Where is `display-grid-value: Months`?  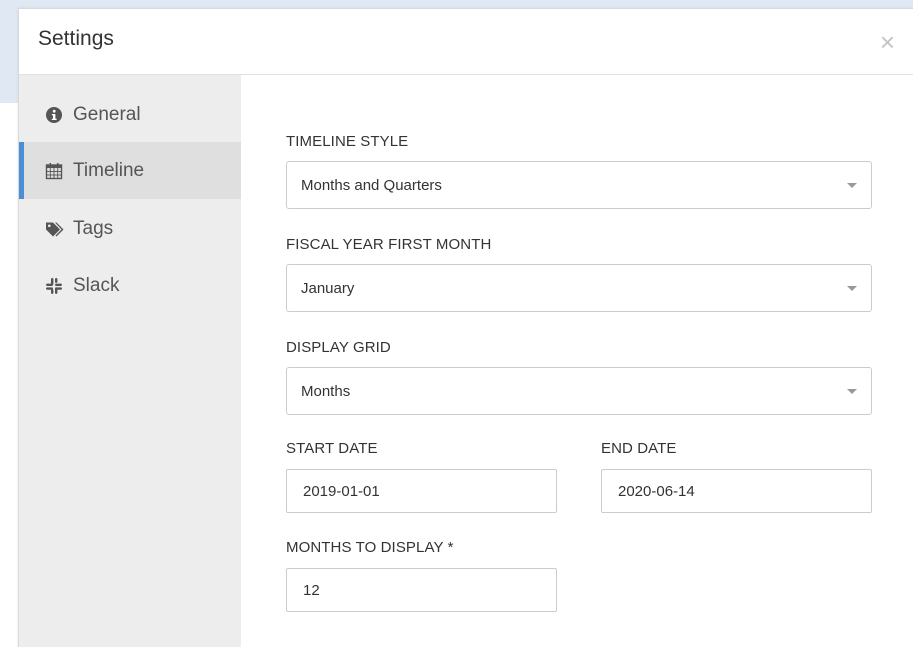
display-grid-value: Months is located at coordinates (326, 391).